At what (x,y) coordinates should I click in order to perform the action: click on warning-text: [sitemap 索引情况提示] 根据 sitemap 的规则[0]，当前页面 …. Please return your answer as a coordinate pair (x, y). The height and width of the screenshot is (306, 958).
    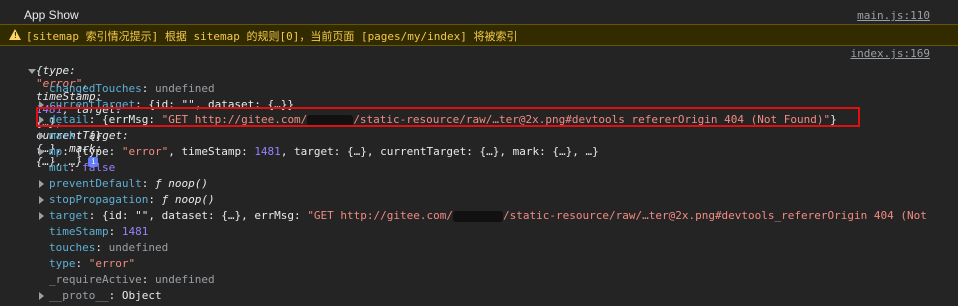
    Looking at the image, I should click on (272, 36).